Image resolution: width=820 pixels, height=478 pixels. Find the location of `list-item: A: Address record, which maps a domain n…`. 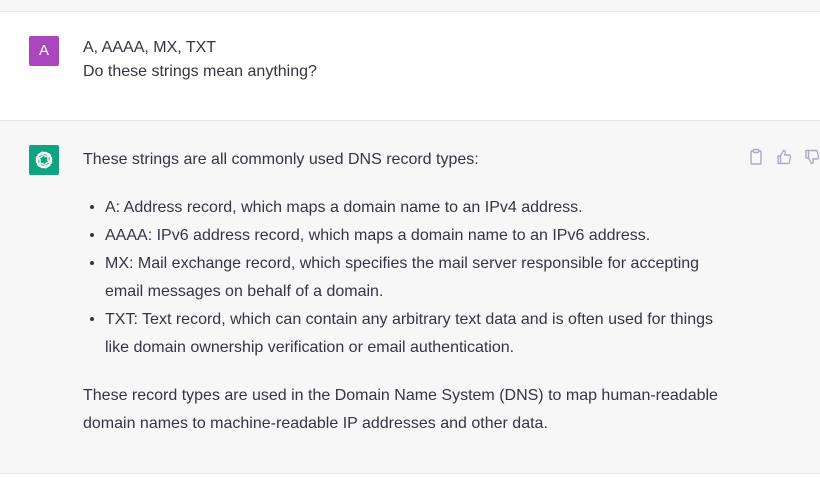

list-item: A: Address record, which maps a domain n… is located at coordinates (403, 208).